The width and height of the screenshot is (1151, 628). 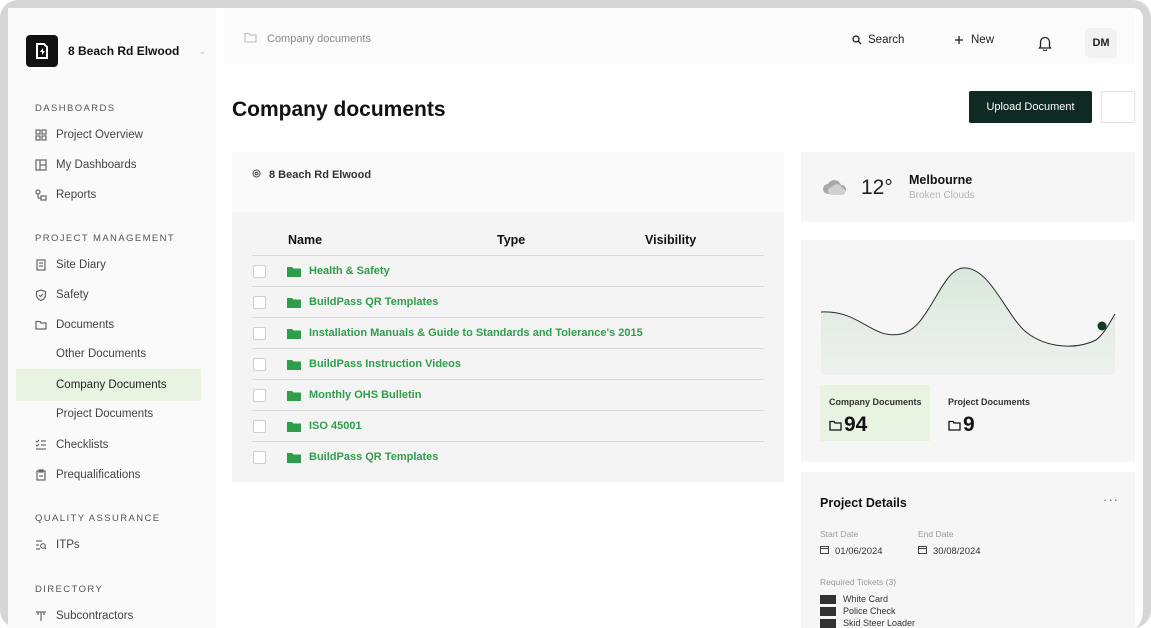 What do you see at coordinates (122, 475) in the screenshot?
I see `nav-prequalifications: Prequalifications` at bounding box center [122, 475].